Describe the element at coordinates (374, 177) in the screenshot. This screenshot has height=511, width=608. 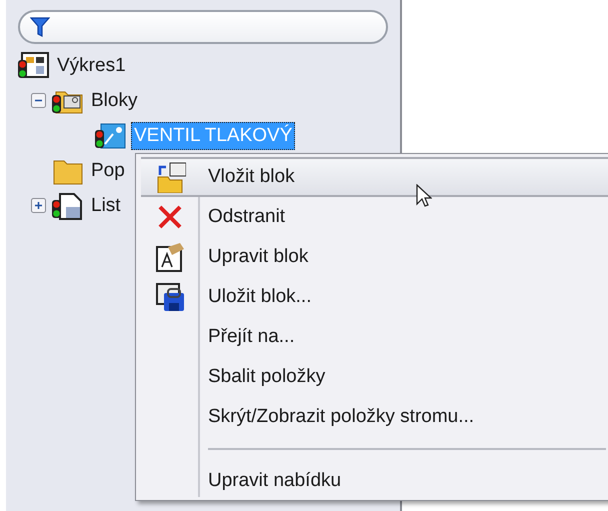
I see `menu-item: Vložit blok` at that location.